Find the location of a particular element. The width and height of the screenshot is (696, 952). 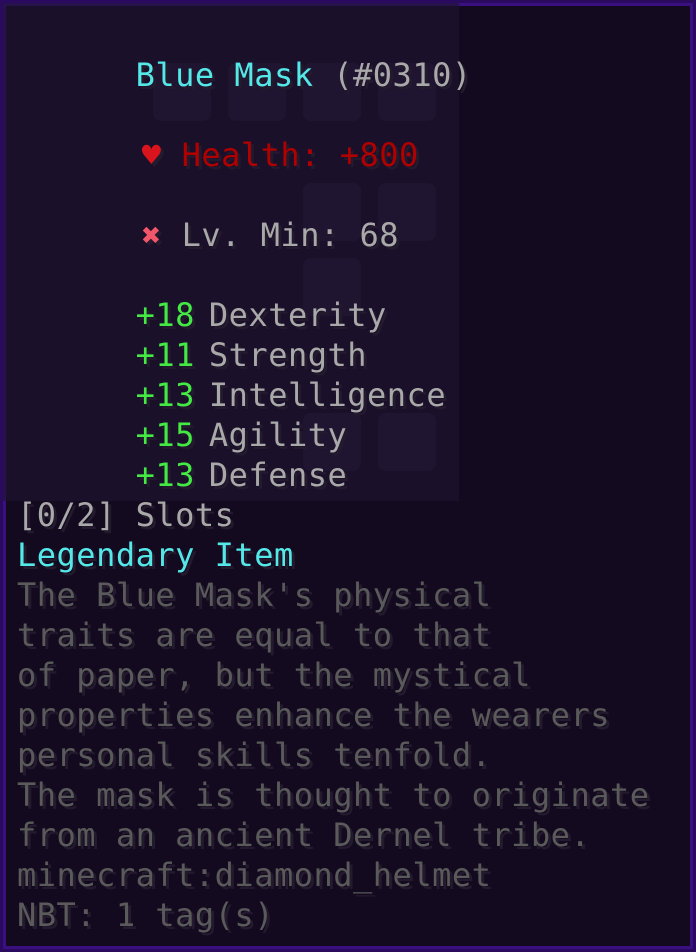

lore-line: personal skills tenfold. is located at coordinates (254, 755).